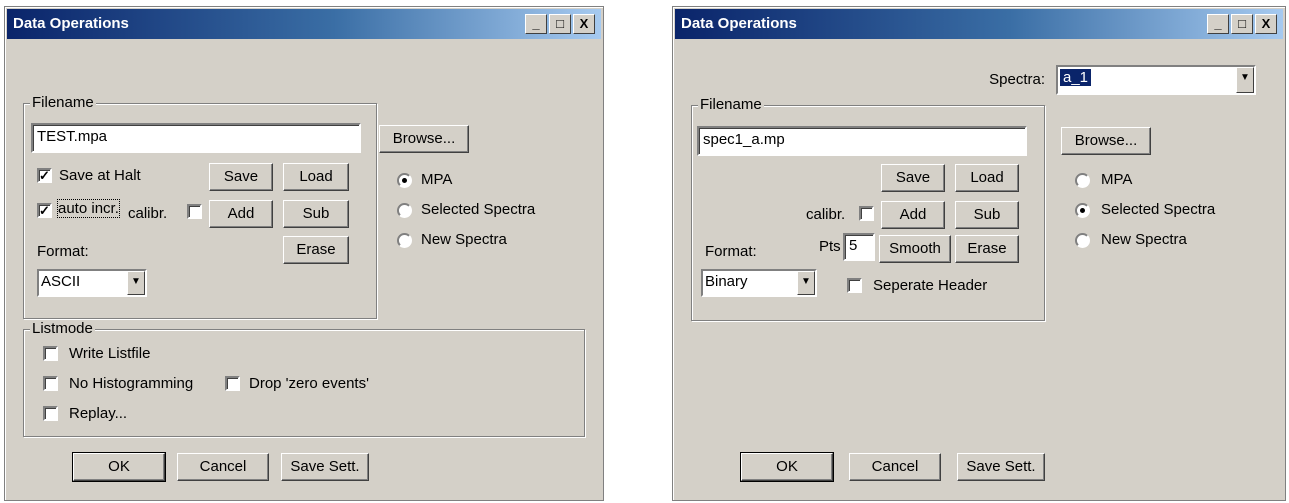 This screenshot has height=503, width=1289. What do you see at coordinates (50, 353) in the screenshot?
I see `write-listfile-checkbox` at bounding box center [50, 353].